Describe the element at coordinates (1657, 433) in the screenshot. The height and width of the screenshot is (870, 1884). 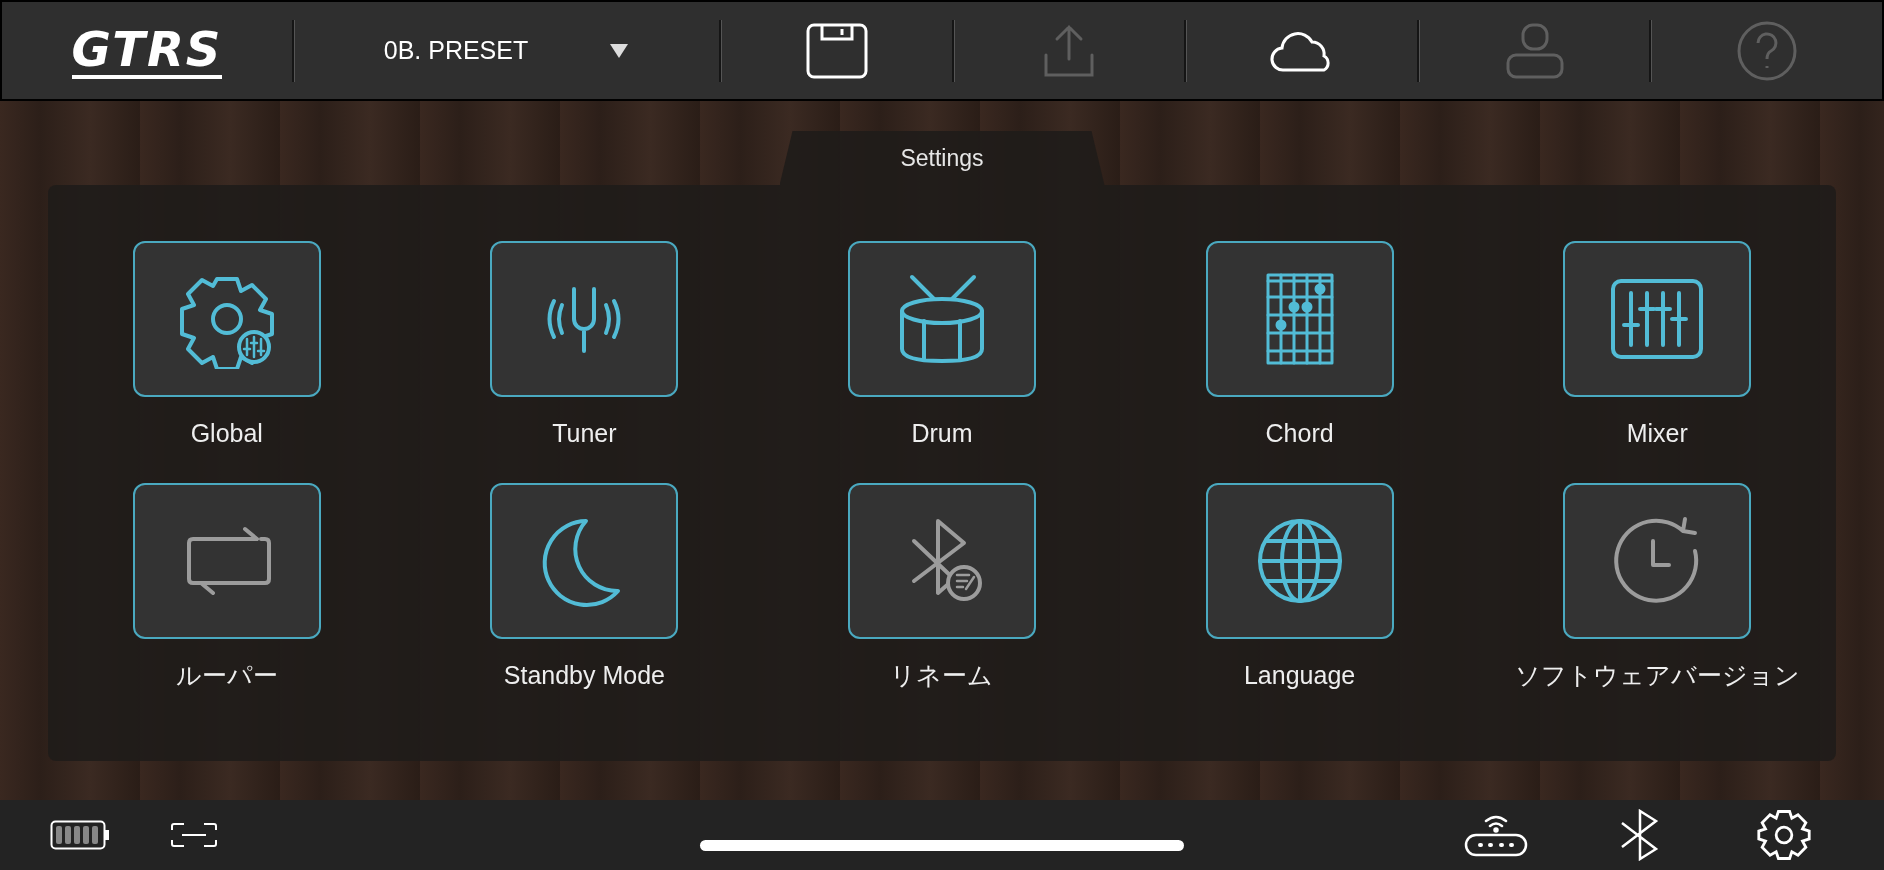
I see `tile-label: Mixer` at that location.